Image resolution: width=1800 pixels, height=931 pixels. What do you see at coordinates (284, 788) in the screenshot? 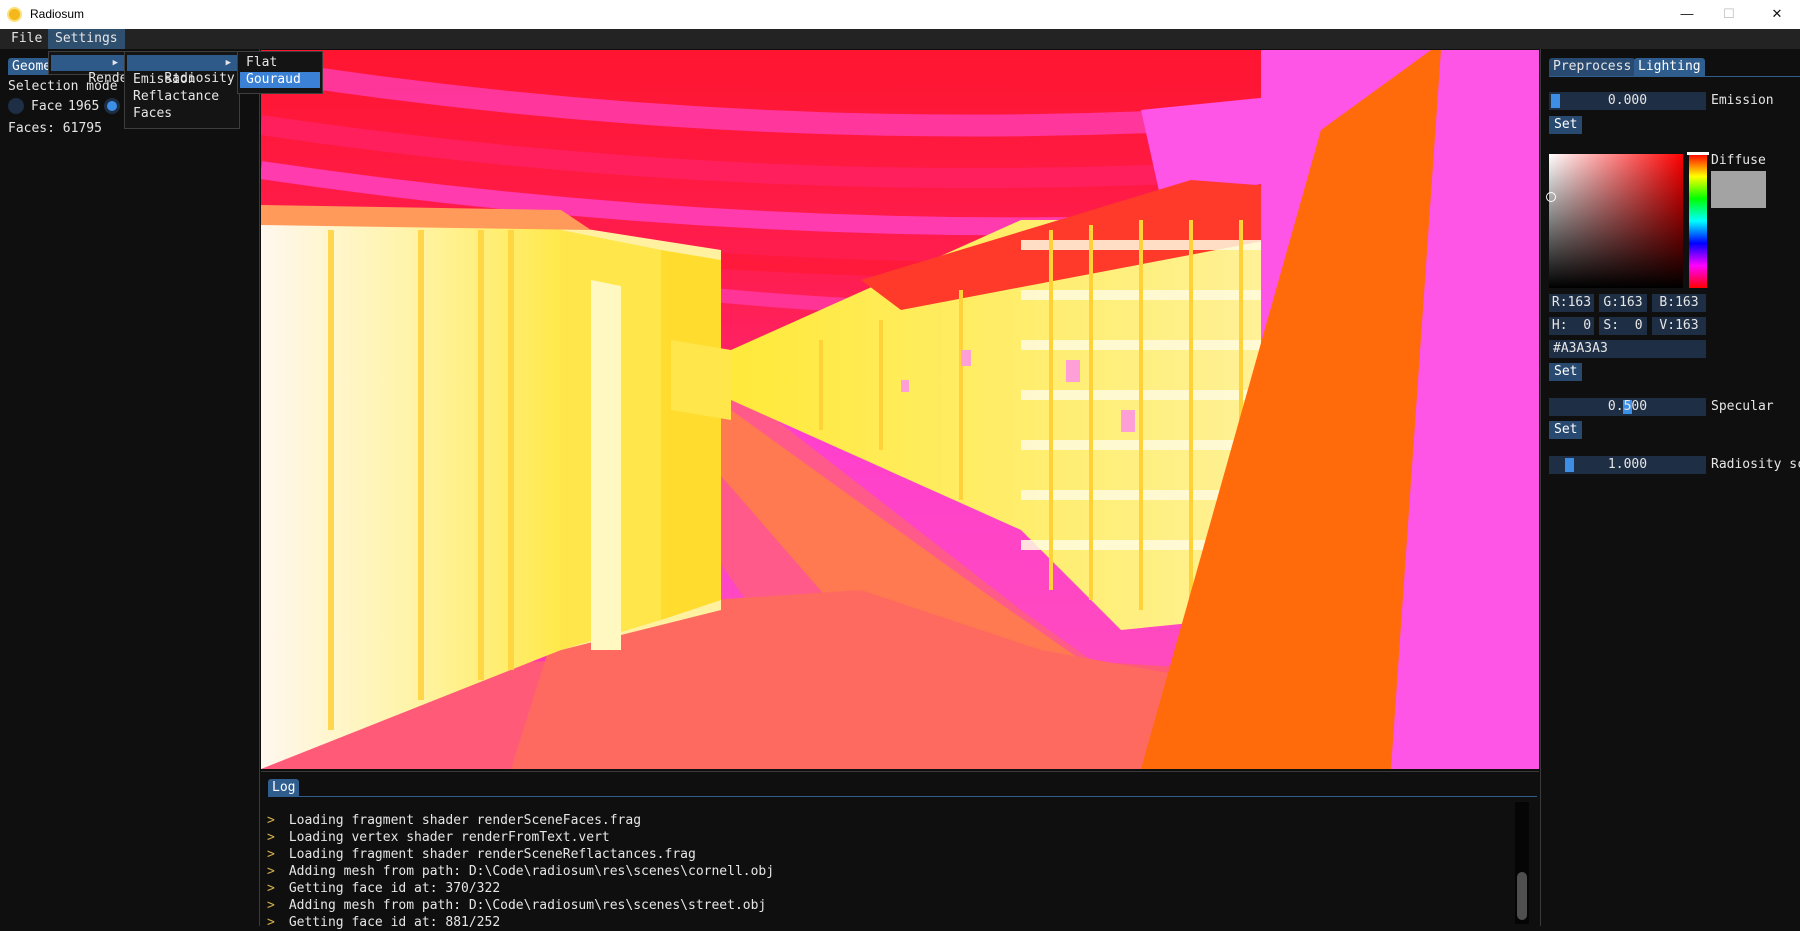
I see `tab-log: Log` at bounding box center [284, 788].